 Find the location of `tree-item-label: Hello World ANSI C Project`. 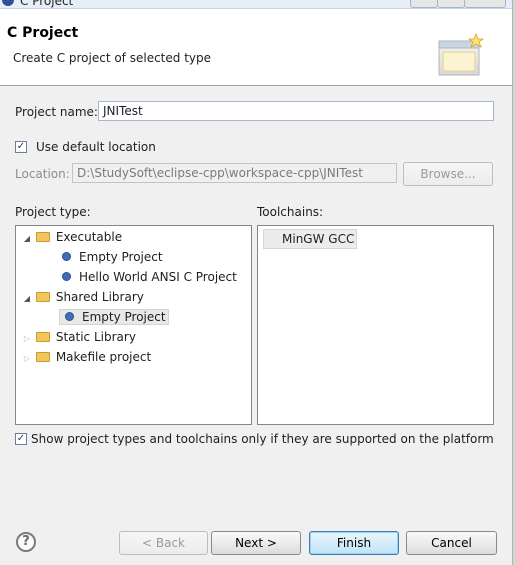

tree-item-label: Hello World ANSI C Project is located at coordinates (158, 277).